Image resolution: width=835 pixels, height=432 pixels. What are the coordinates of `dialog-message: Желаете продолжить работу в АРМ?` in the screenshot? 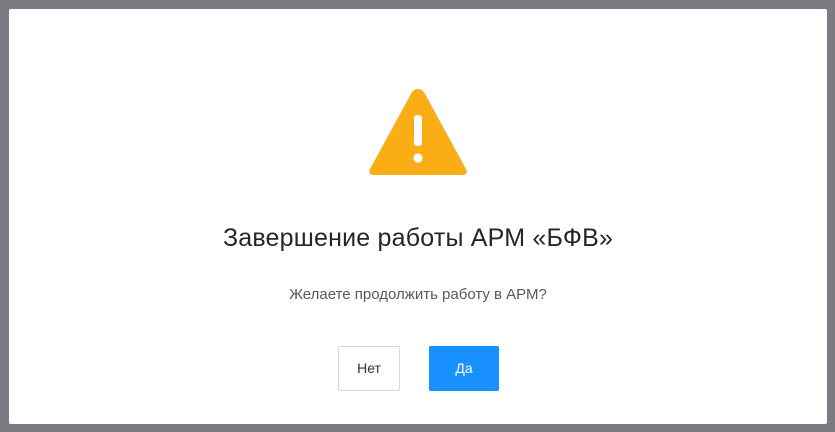 It's located at (418, 294).